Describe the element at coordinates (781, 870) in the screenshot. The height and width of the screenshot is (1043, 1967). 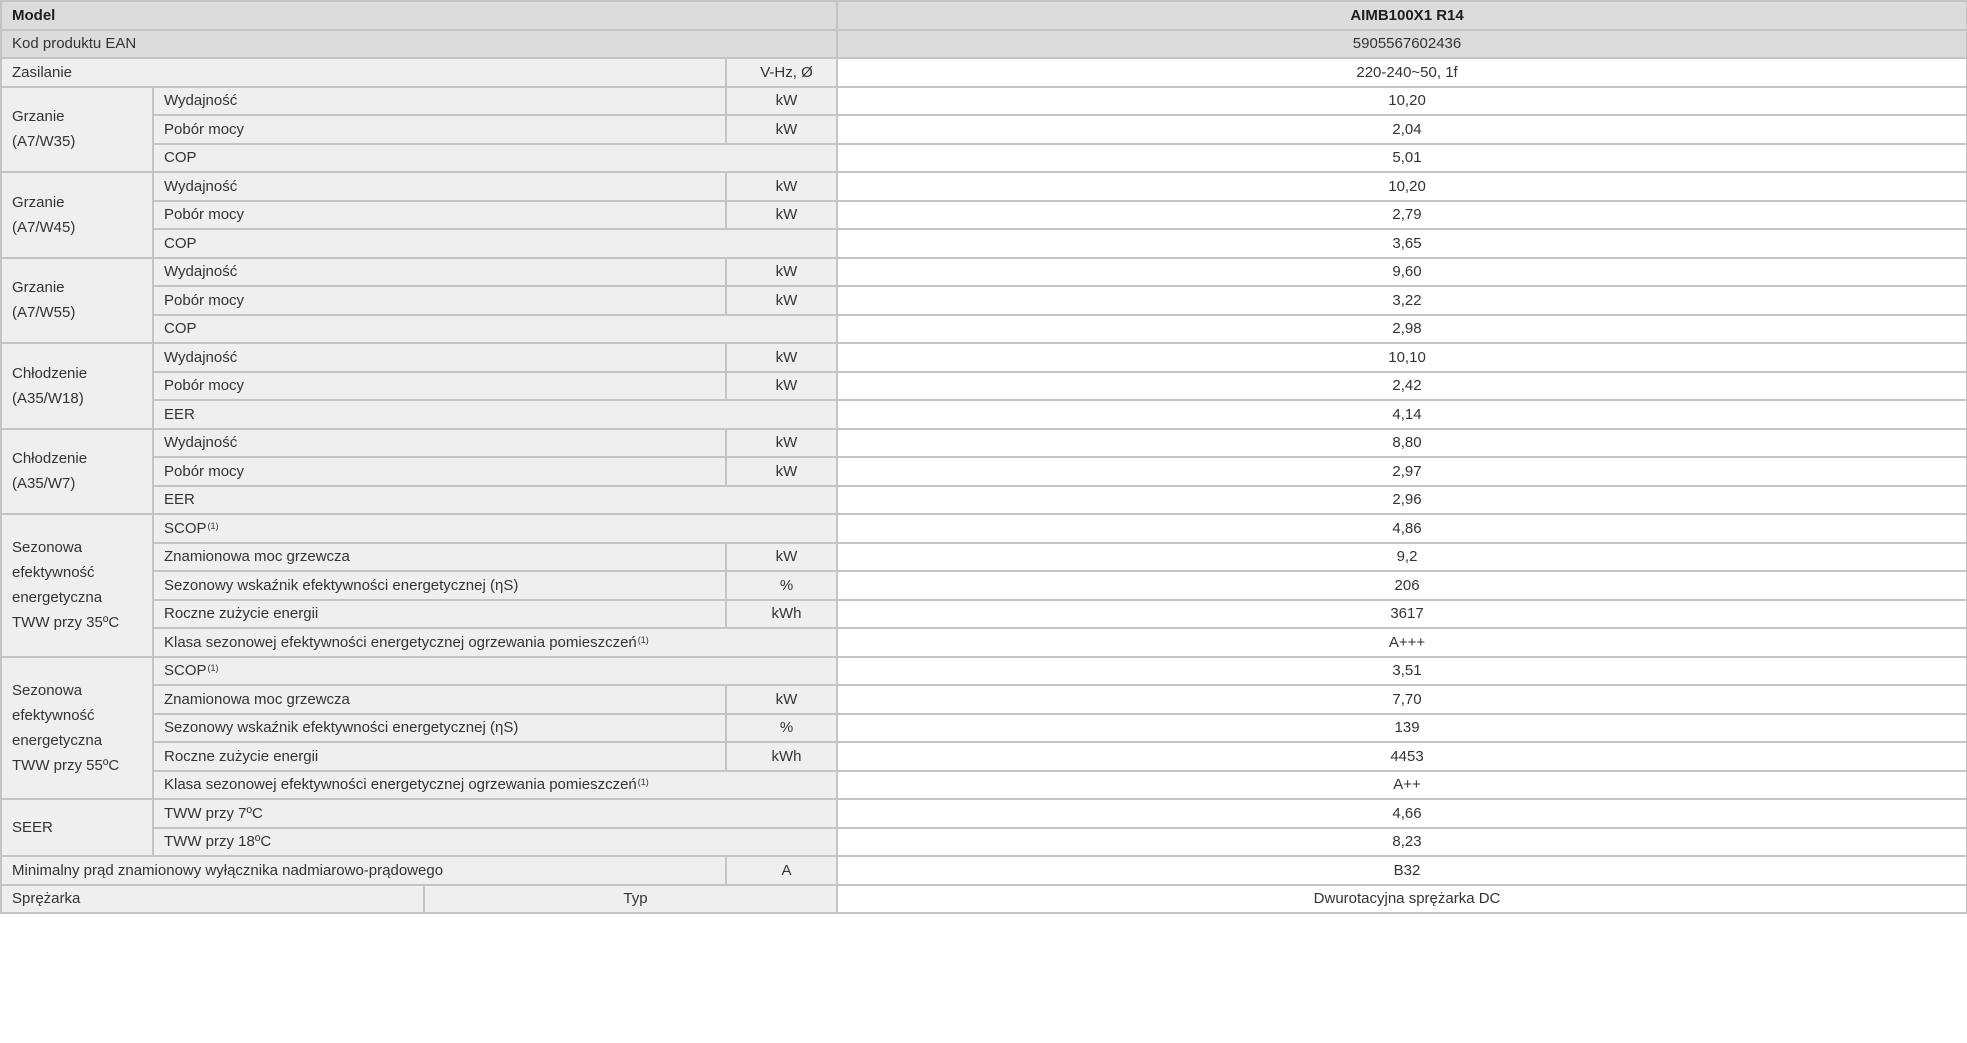
I see `breaker-unit: A` at that location.